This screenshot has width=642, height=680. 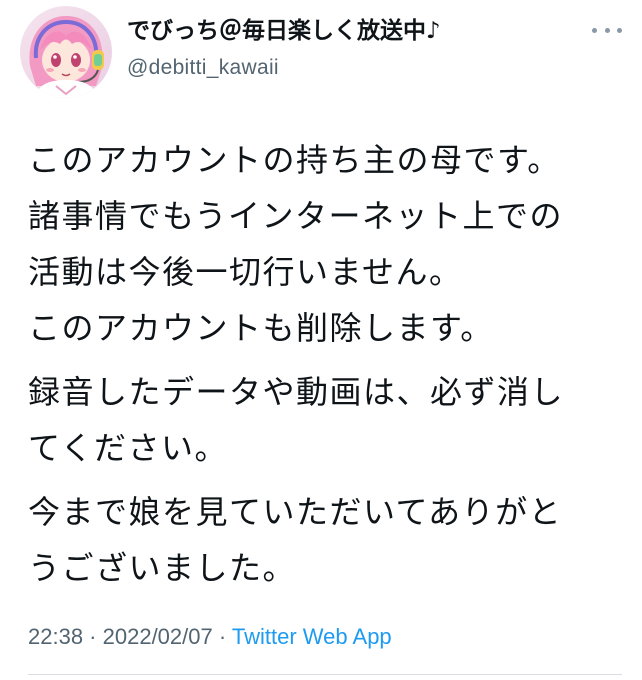 I want to click on tweet-line: 諸事情でもうインターネット上での, so click(x=296, y=216).